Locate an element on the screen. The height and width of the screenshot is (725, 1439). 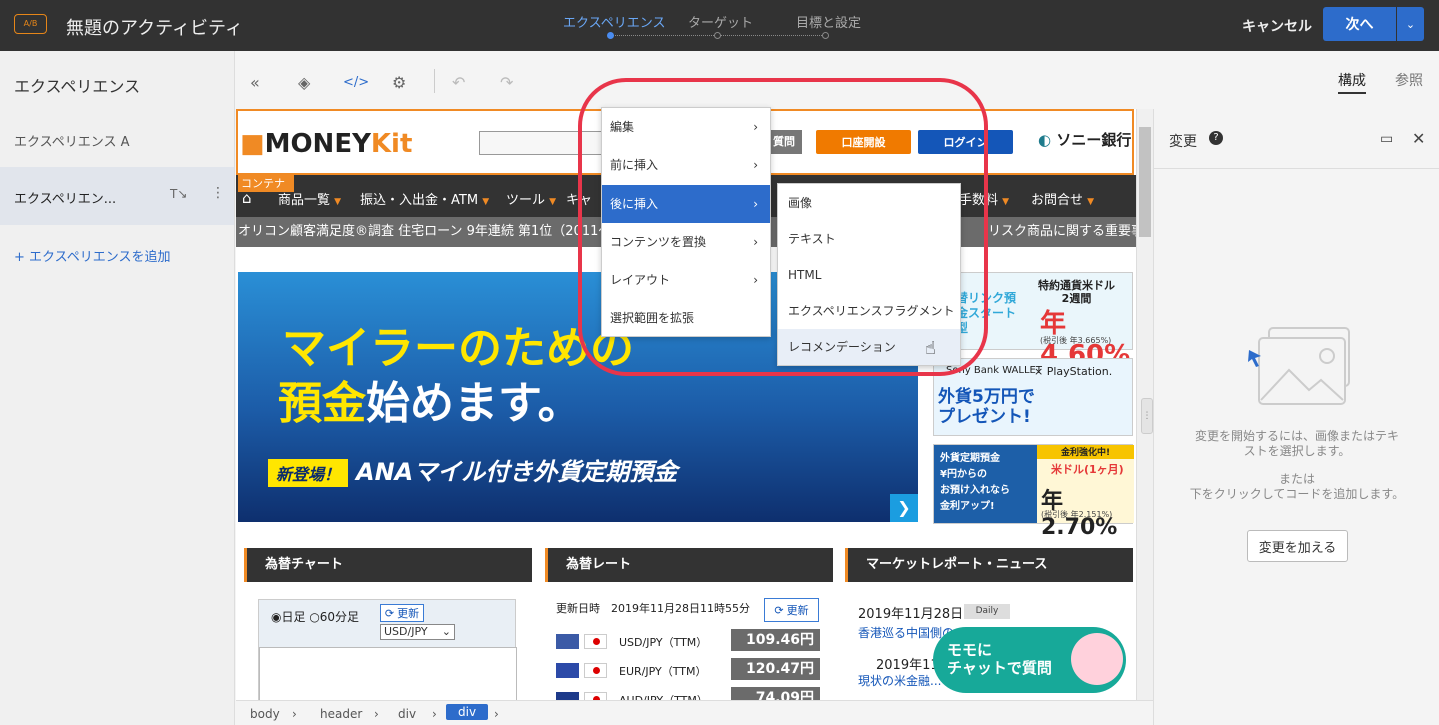
bear-icon is located at coordinates (1097, 659).